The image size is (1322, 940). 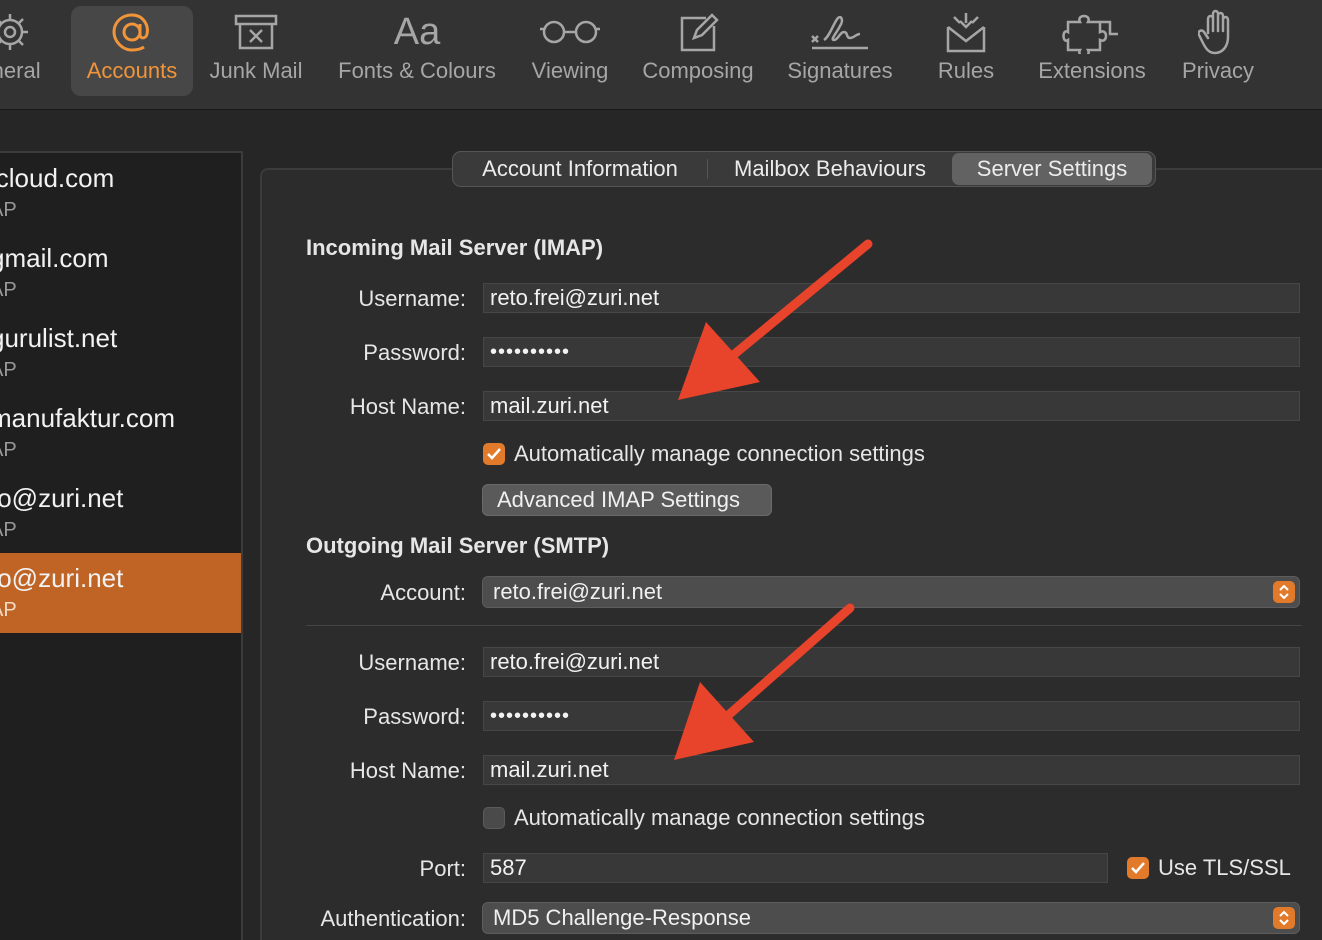 I want to click on authentication-label: Authentication:, so click(x=393, y=918).